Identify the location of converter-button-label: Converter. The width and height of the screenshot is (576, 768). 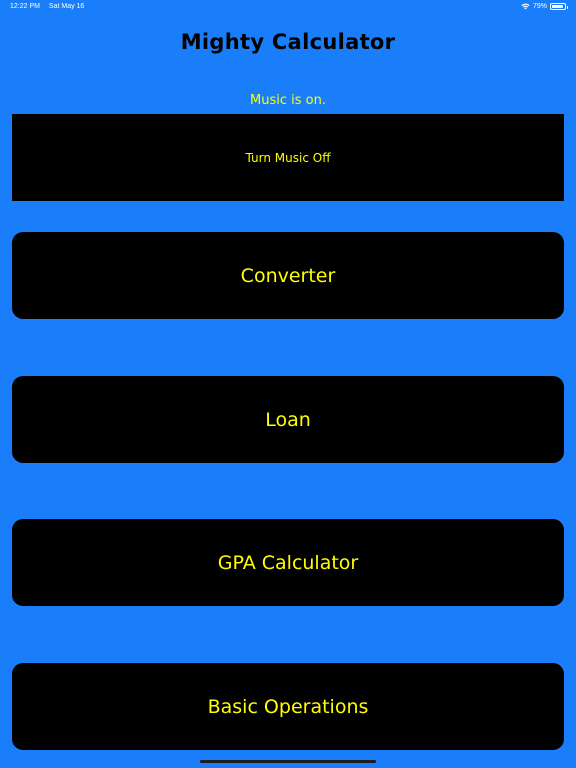
(288, 275).